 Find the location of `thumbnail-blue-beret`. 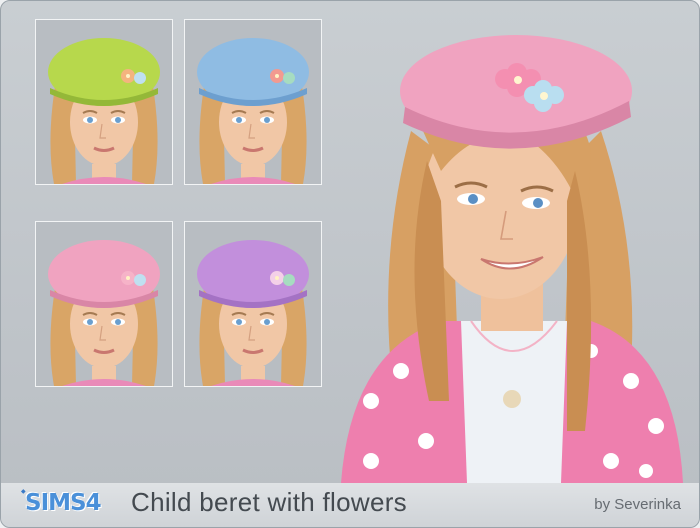

thumbnail-blue-beret is located at coordinates (253, 102).